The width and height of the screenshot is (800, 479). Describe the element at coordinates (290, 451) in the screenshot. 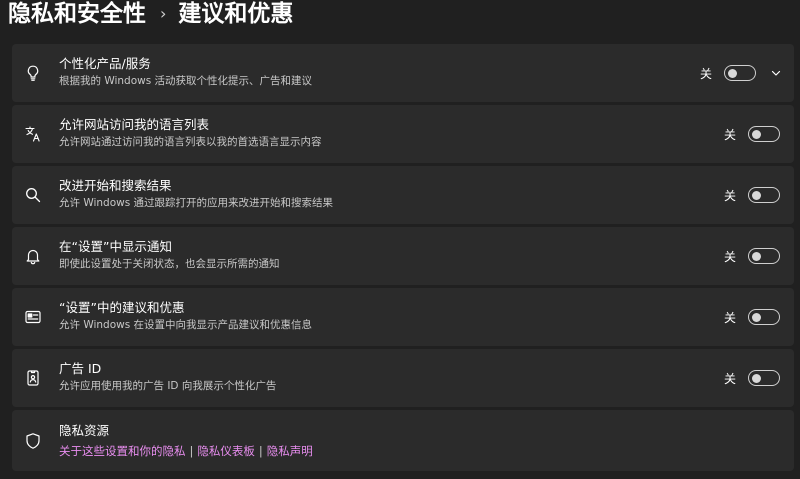

I see `link-privacy-statement: 隐私声明` at that location.